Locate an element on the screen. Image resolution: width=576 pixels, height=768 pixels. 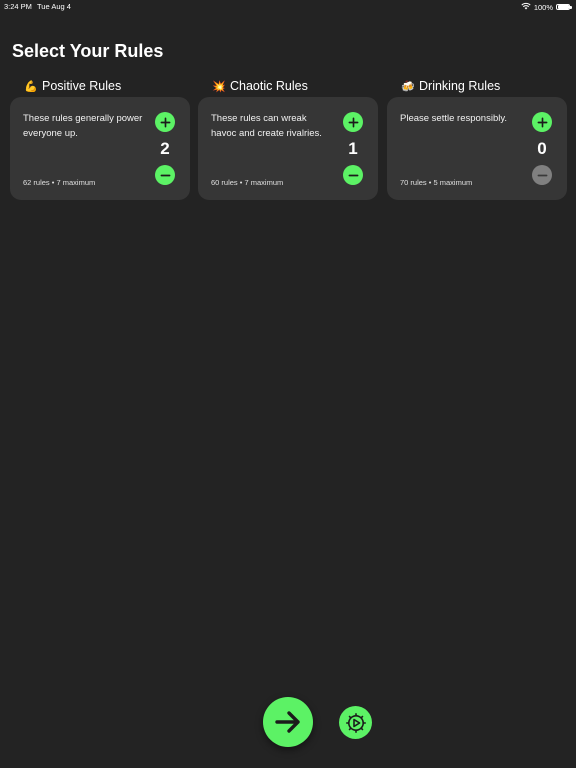
arrow-right-icon is located at coordinates (287, 722).